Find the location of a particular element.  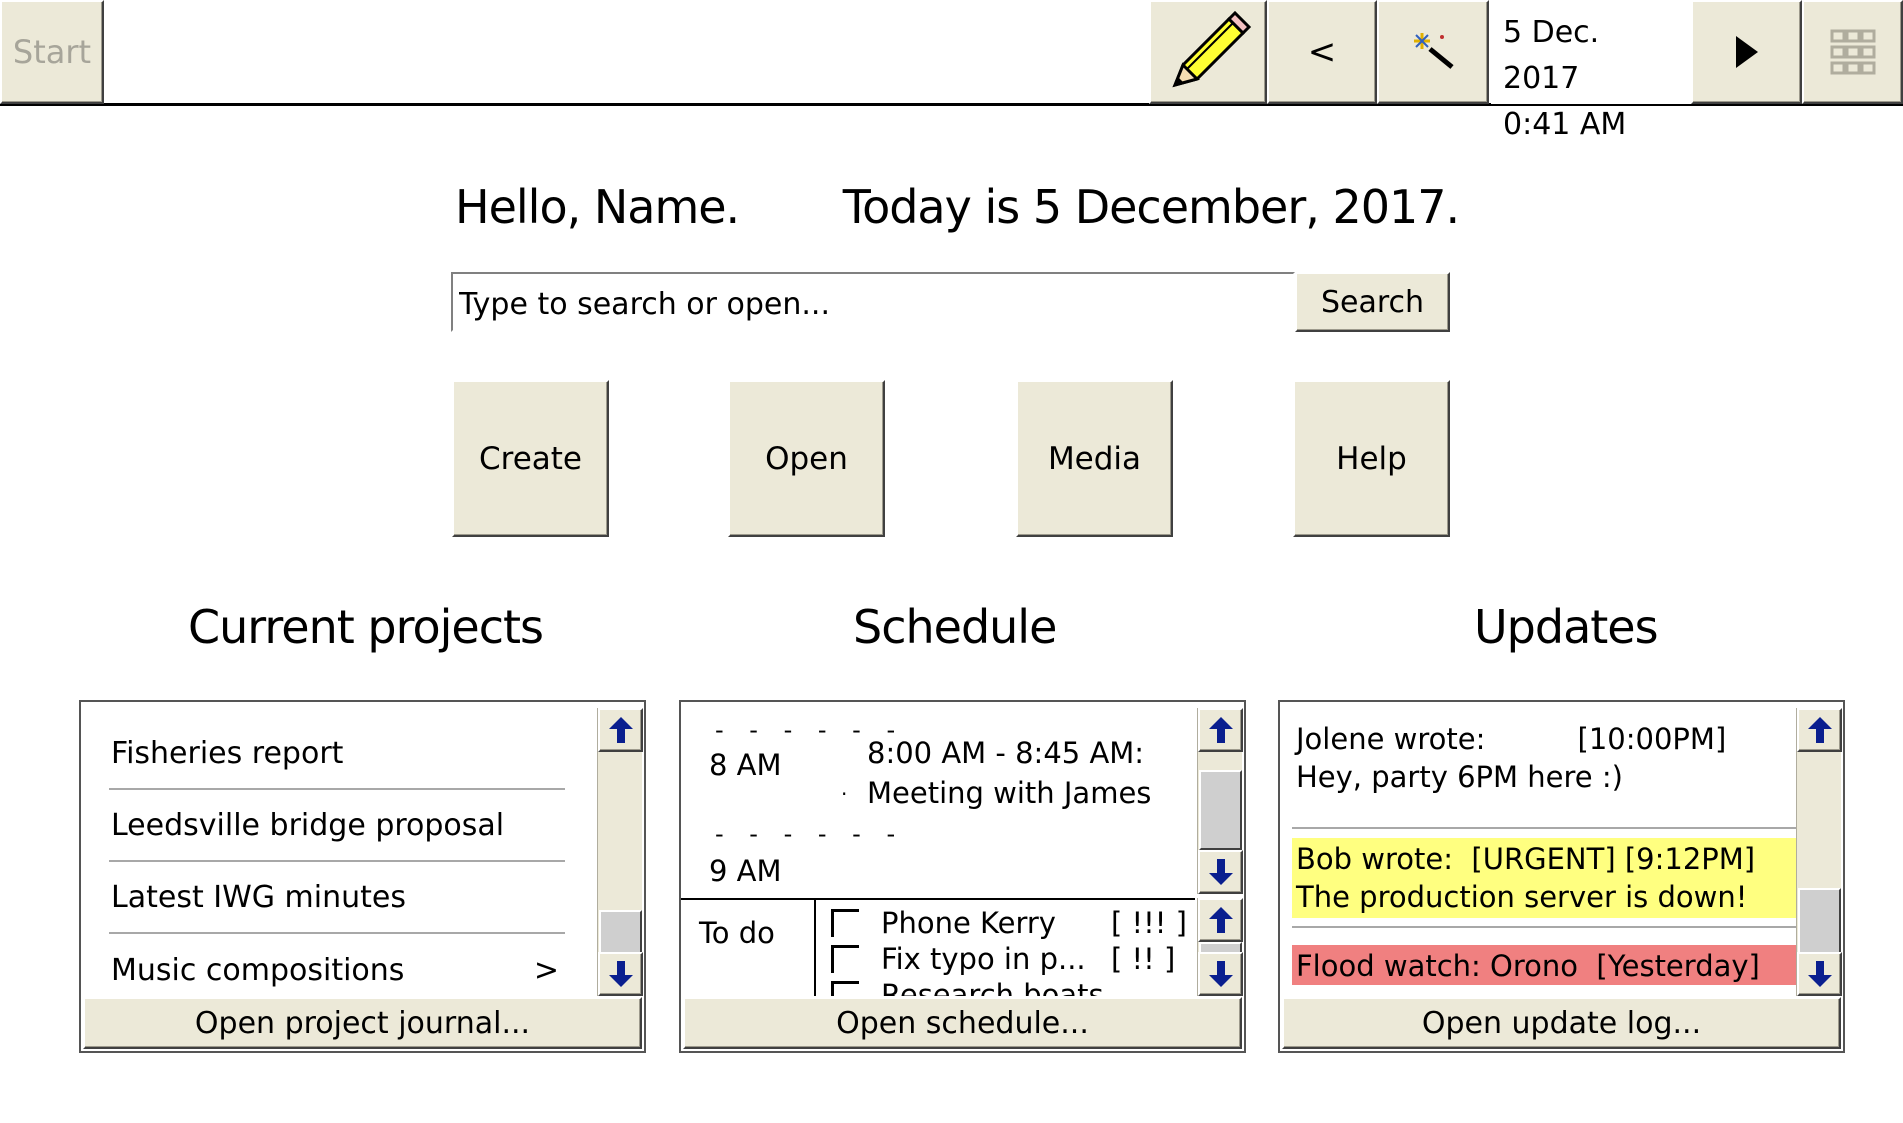

search-bar: Search is located at coordinates (950, 303).